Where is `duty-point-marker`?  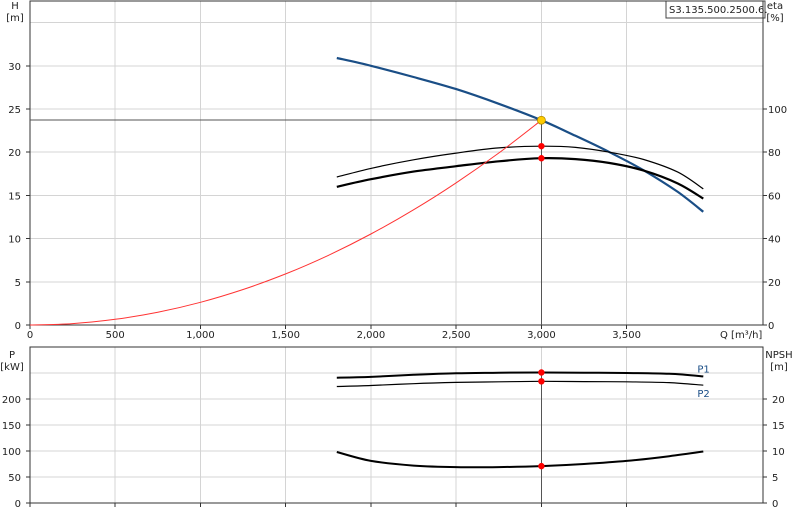
duty-point-marker is located at coordinates (541, 120).